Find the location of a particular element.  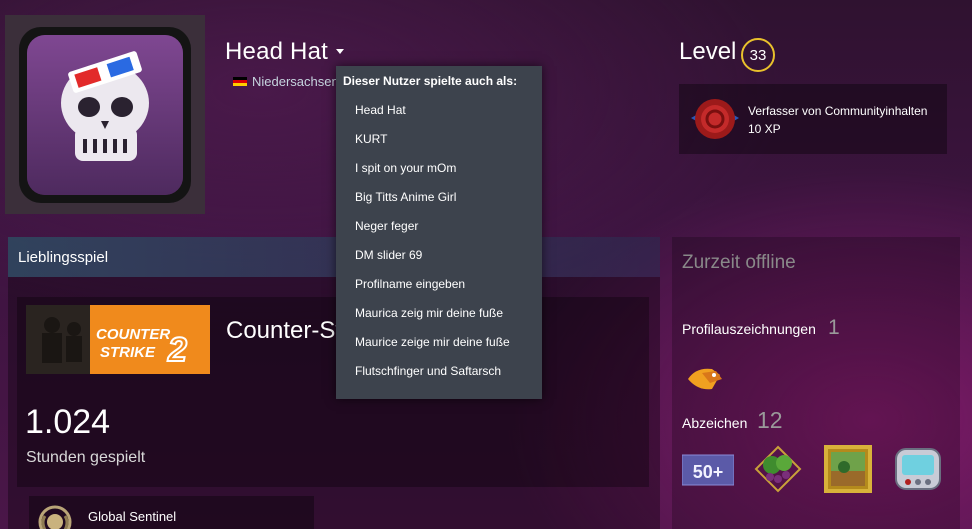

alias-item: Flutschfinger und Saftarsch is located at coordinates (428, 371).